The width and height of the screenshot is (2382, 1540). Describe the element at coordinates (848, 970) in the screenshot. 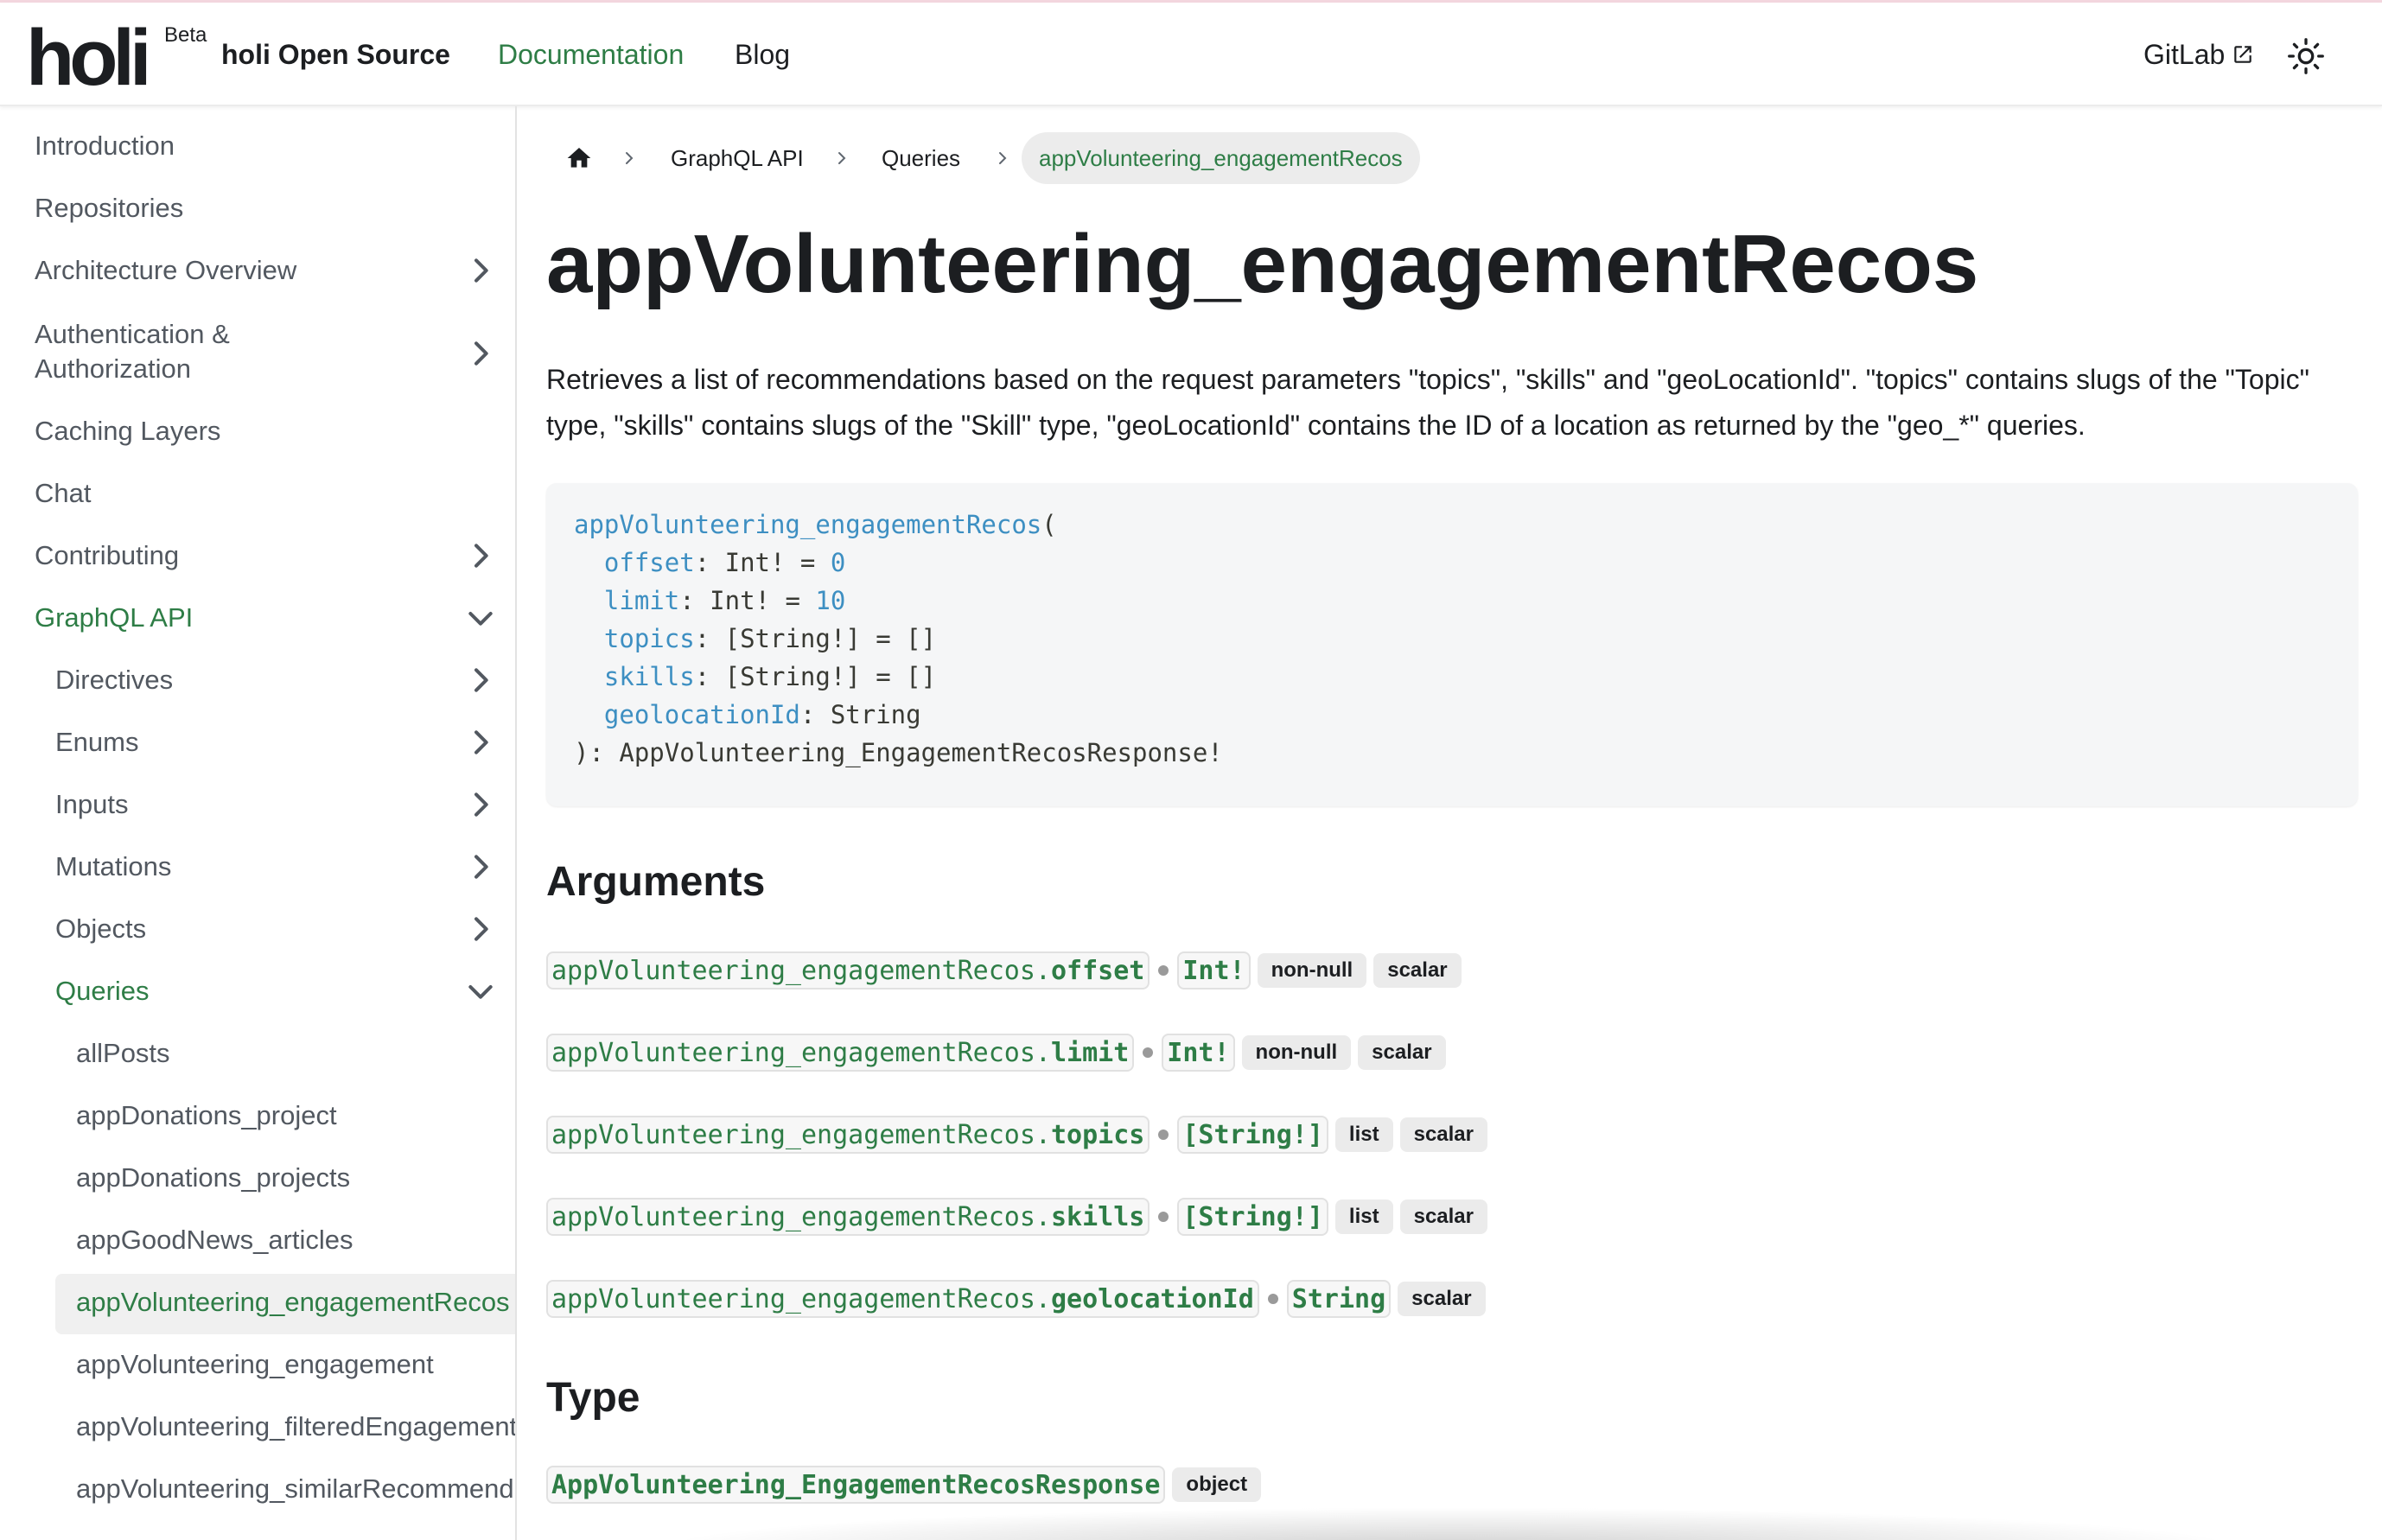

I see `argument-name-link: appVolunteering_engagementRecos.offset` at that location.